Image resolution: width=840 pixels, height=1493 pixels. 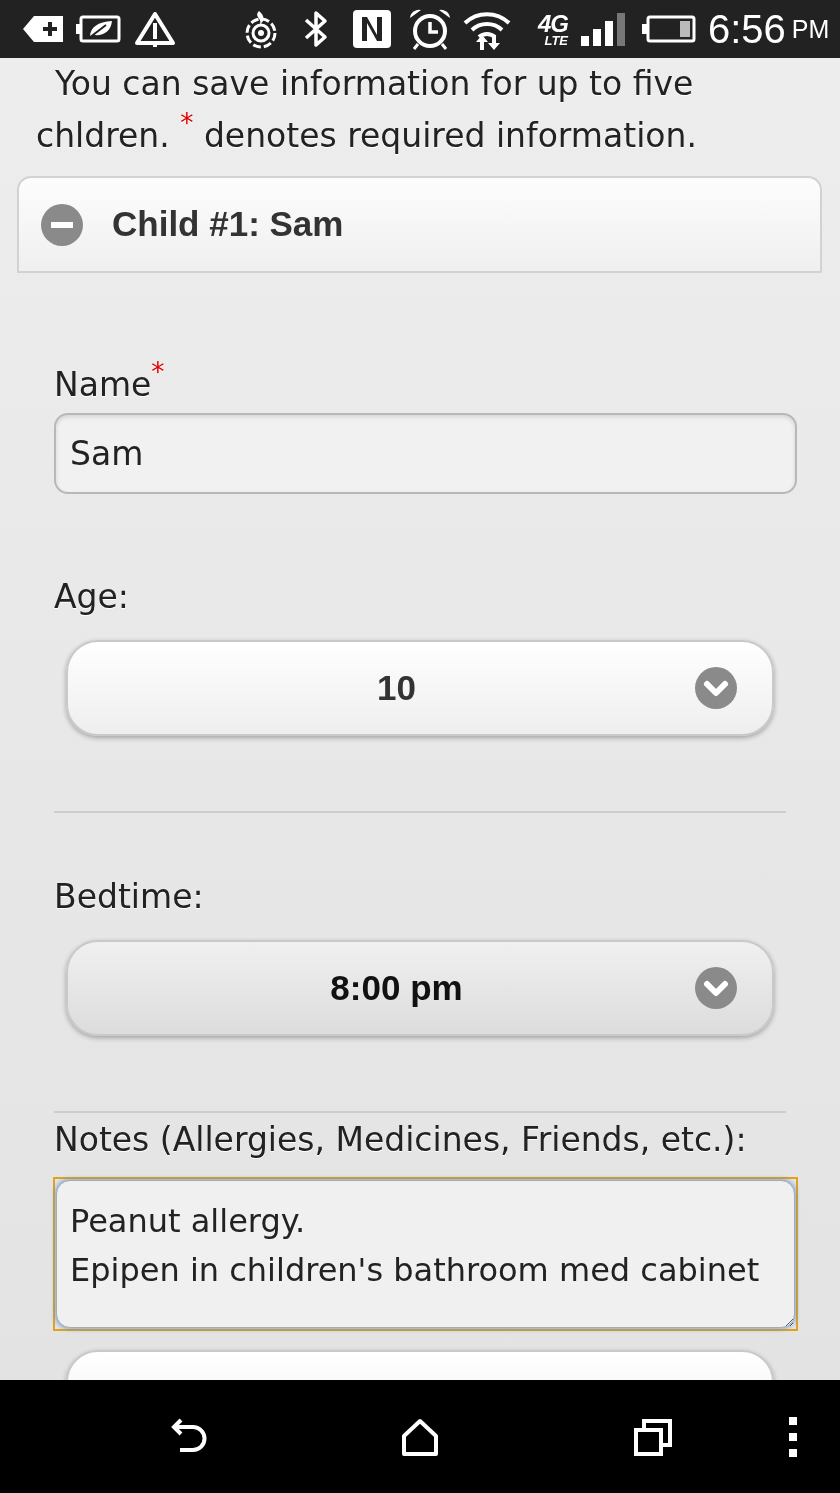 What do you see at coordinates (652, 1436) in the screenshot?
I see `recent-apps-icon` at bounding box center [652, 1436].